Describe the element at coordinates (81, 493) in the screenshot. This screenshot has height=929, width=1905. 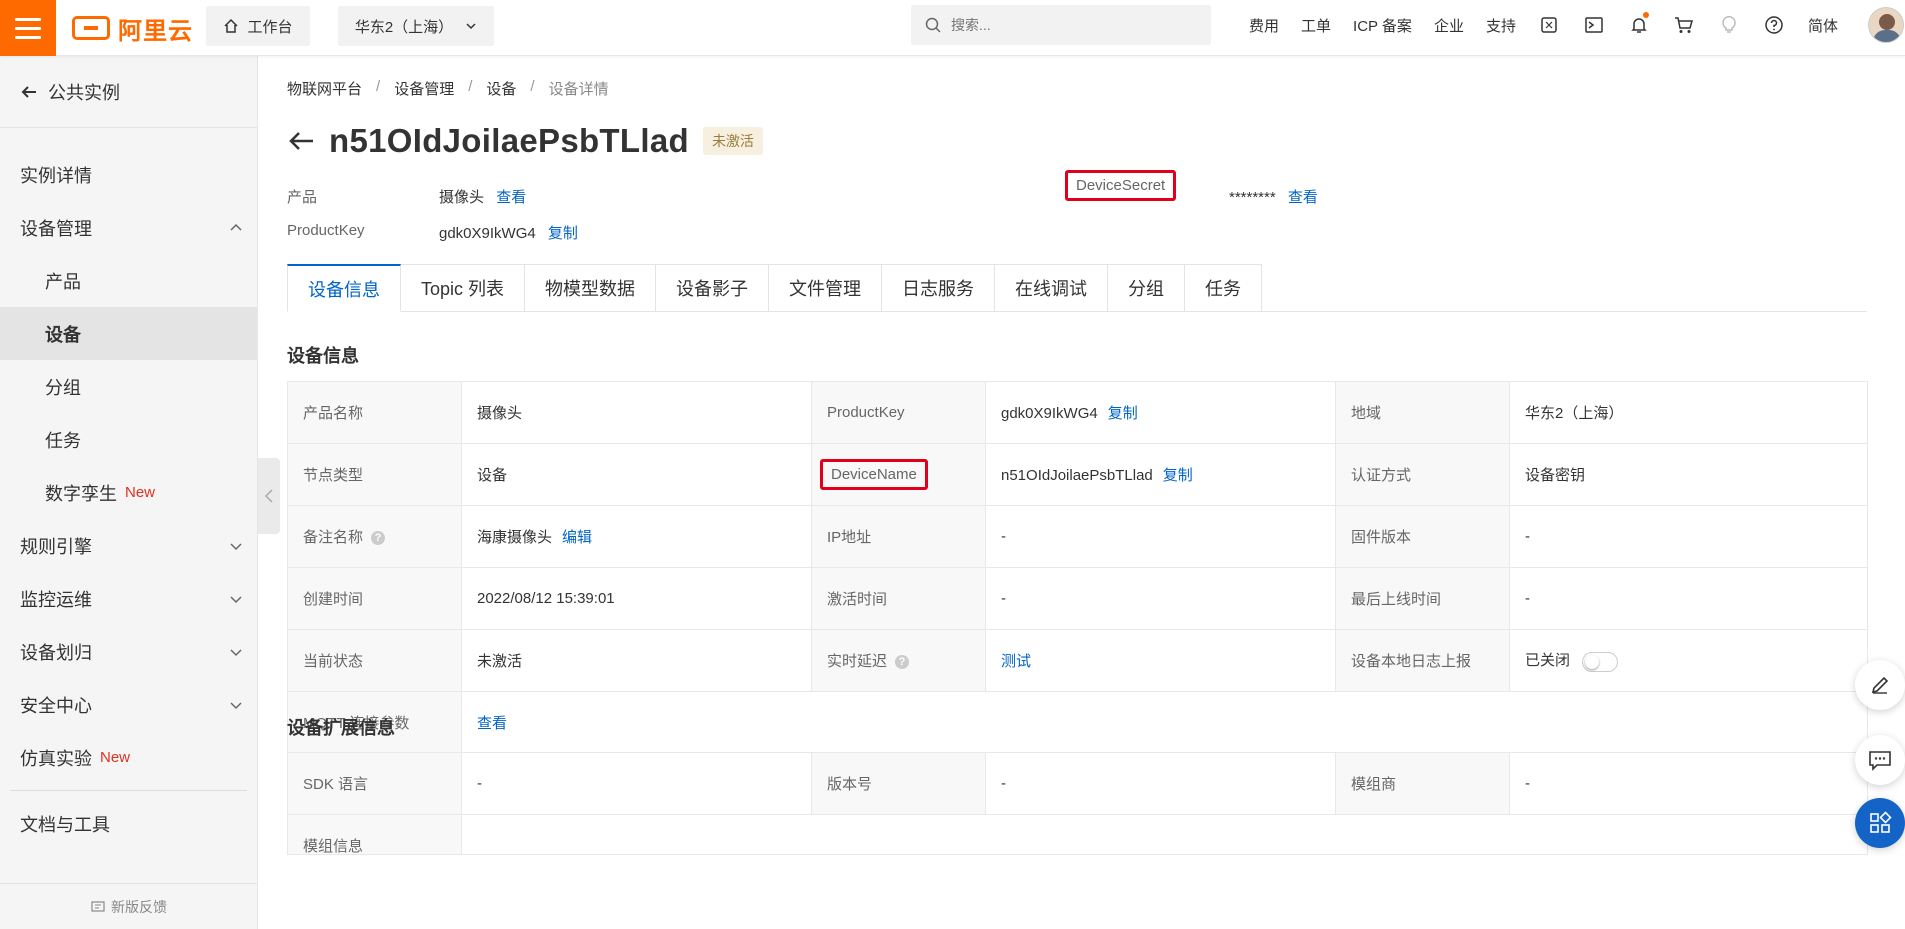
I see `sidebar-item-label: 数字孪生` at that location.